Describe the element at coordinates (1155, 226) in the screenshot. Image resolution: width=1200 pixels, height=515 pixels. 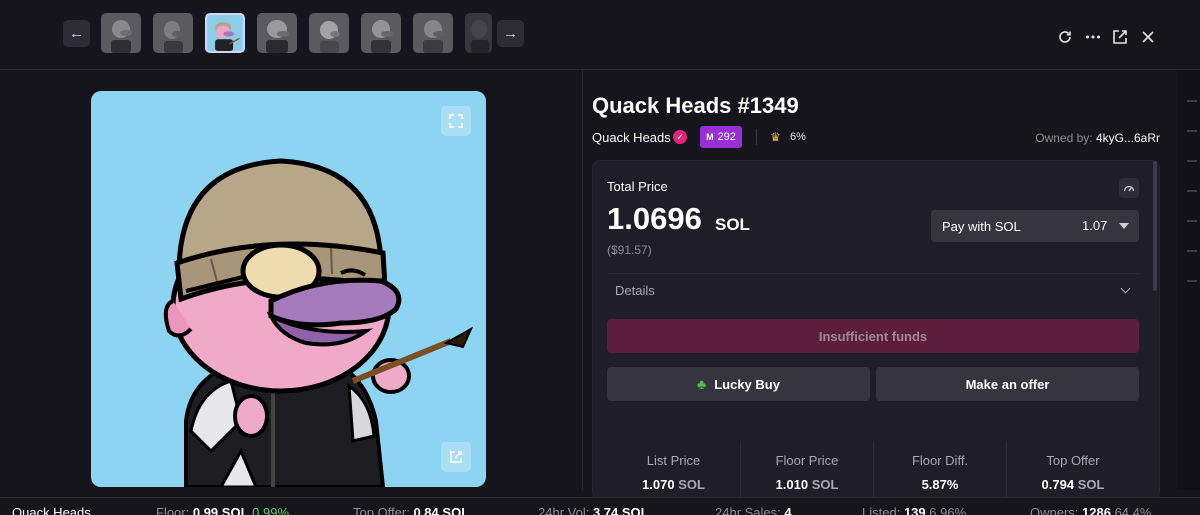
I see `scrollbar` at that location.